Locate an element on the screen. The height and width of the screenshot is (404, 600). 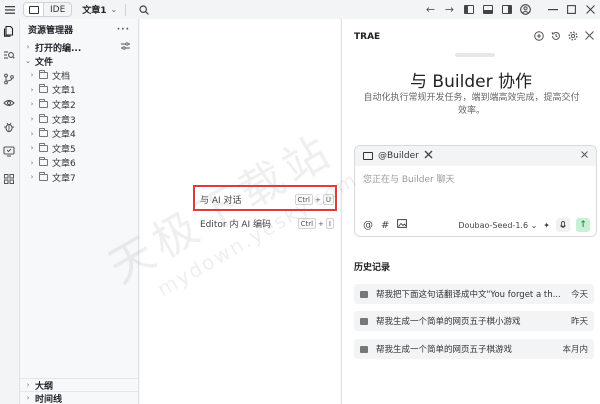
chat-bubble-icon is located at coordinates (364, 349).